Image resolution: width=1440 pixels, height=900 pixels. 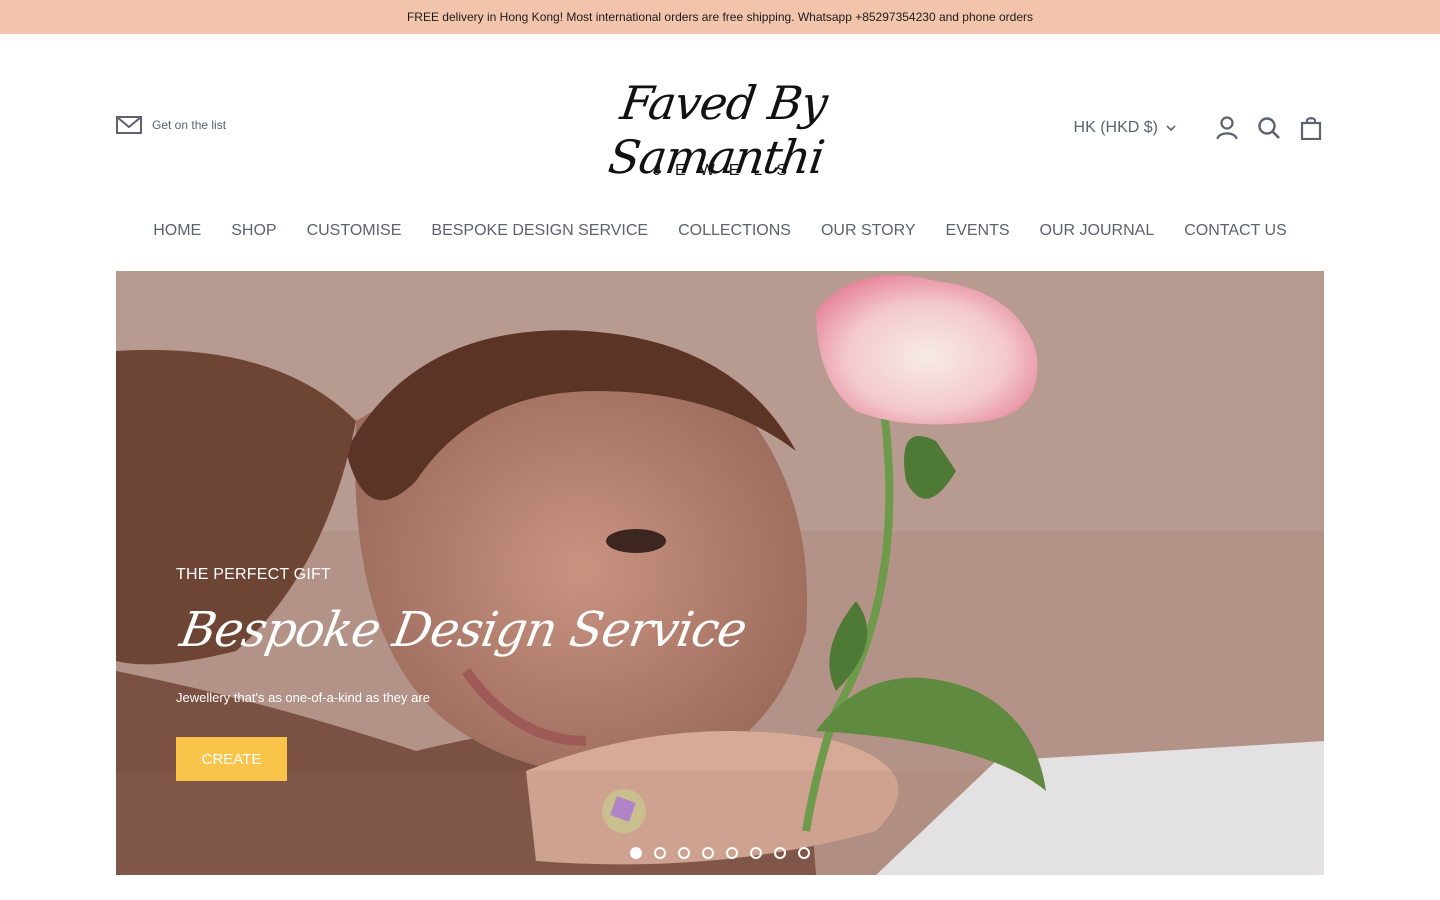 I want to click on hero-kicker: THE PERFECT GIFT, so click(x=253, y=574).